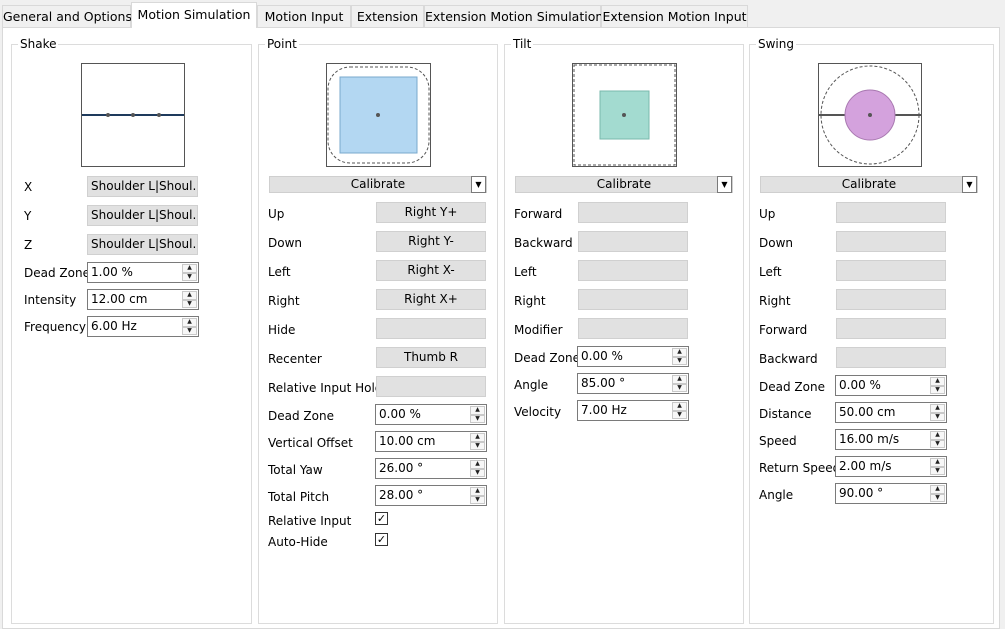  I want to click on point-recenter-button: Thumb R, so click(431, 357).